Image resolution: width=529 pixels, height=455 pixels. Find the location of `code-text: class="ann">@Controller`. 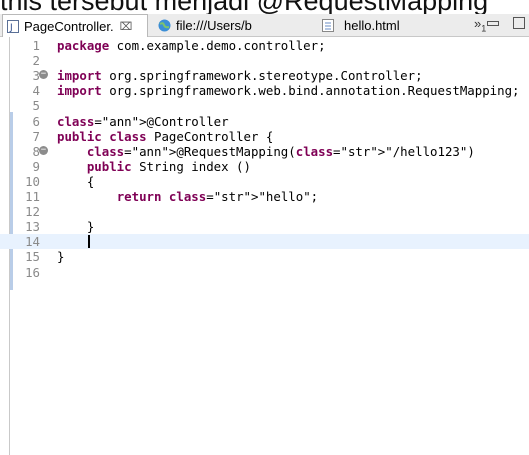

code-text: class="ann">@Controller is located at coordinates (143, 121).